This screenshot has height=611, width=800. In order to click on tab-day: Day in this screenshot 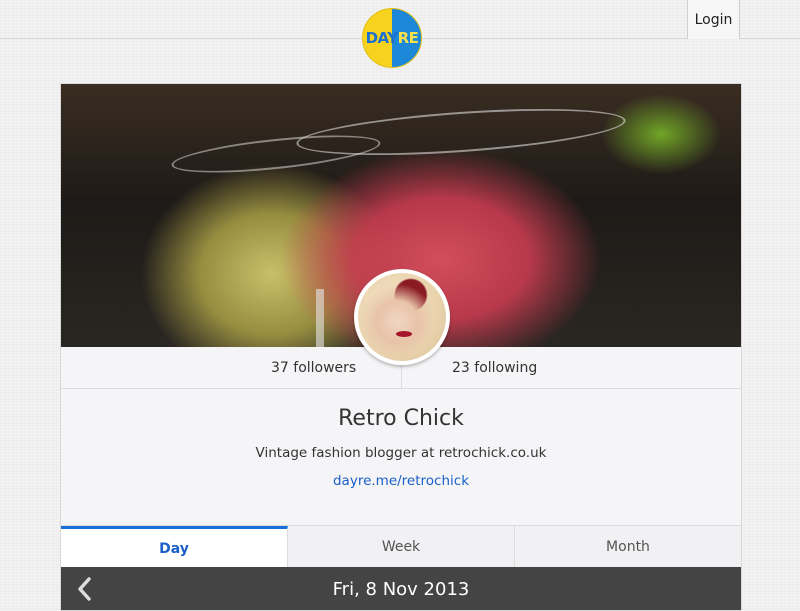, I will do `click(174, 547)`.